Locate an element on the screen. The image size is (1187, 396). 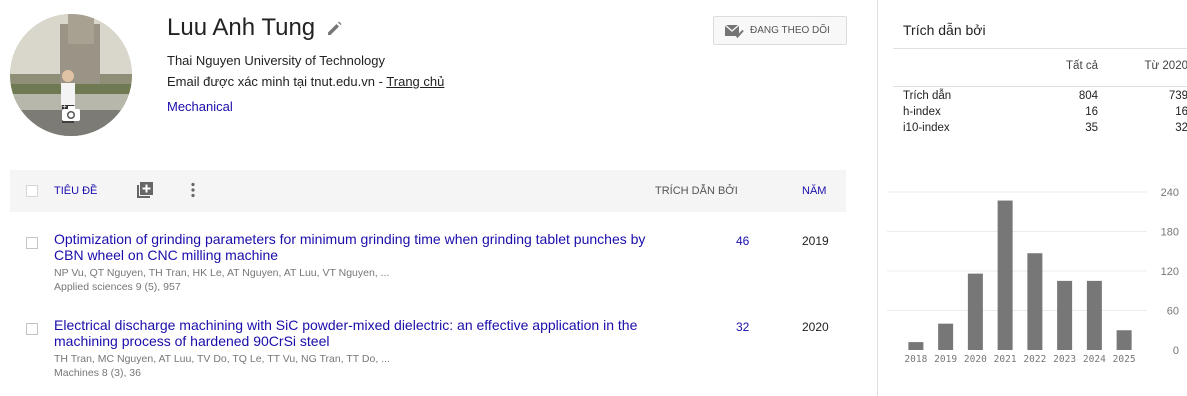
col-since-header: Từ 2020 is located at coordinates (1165, 66).